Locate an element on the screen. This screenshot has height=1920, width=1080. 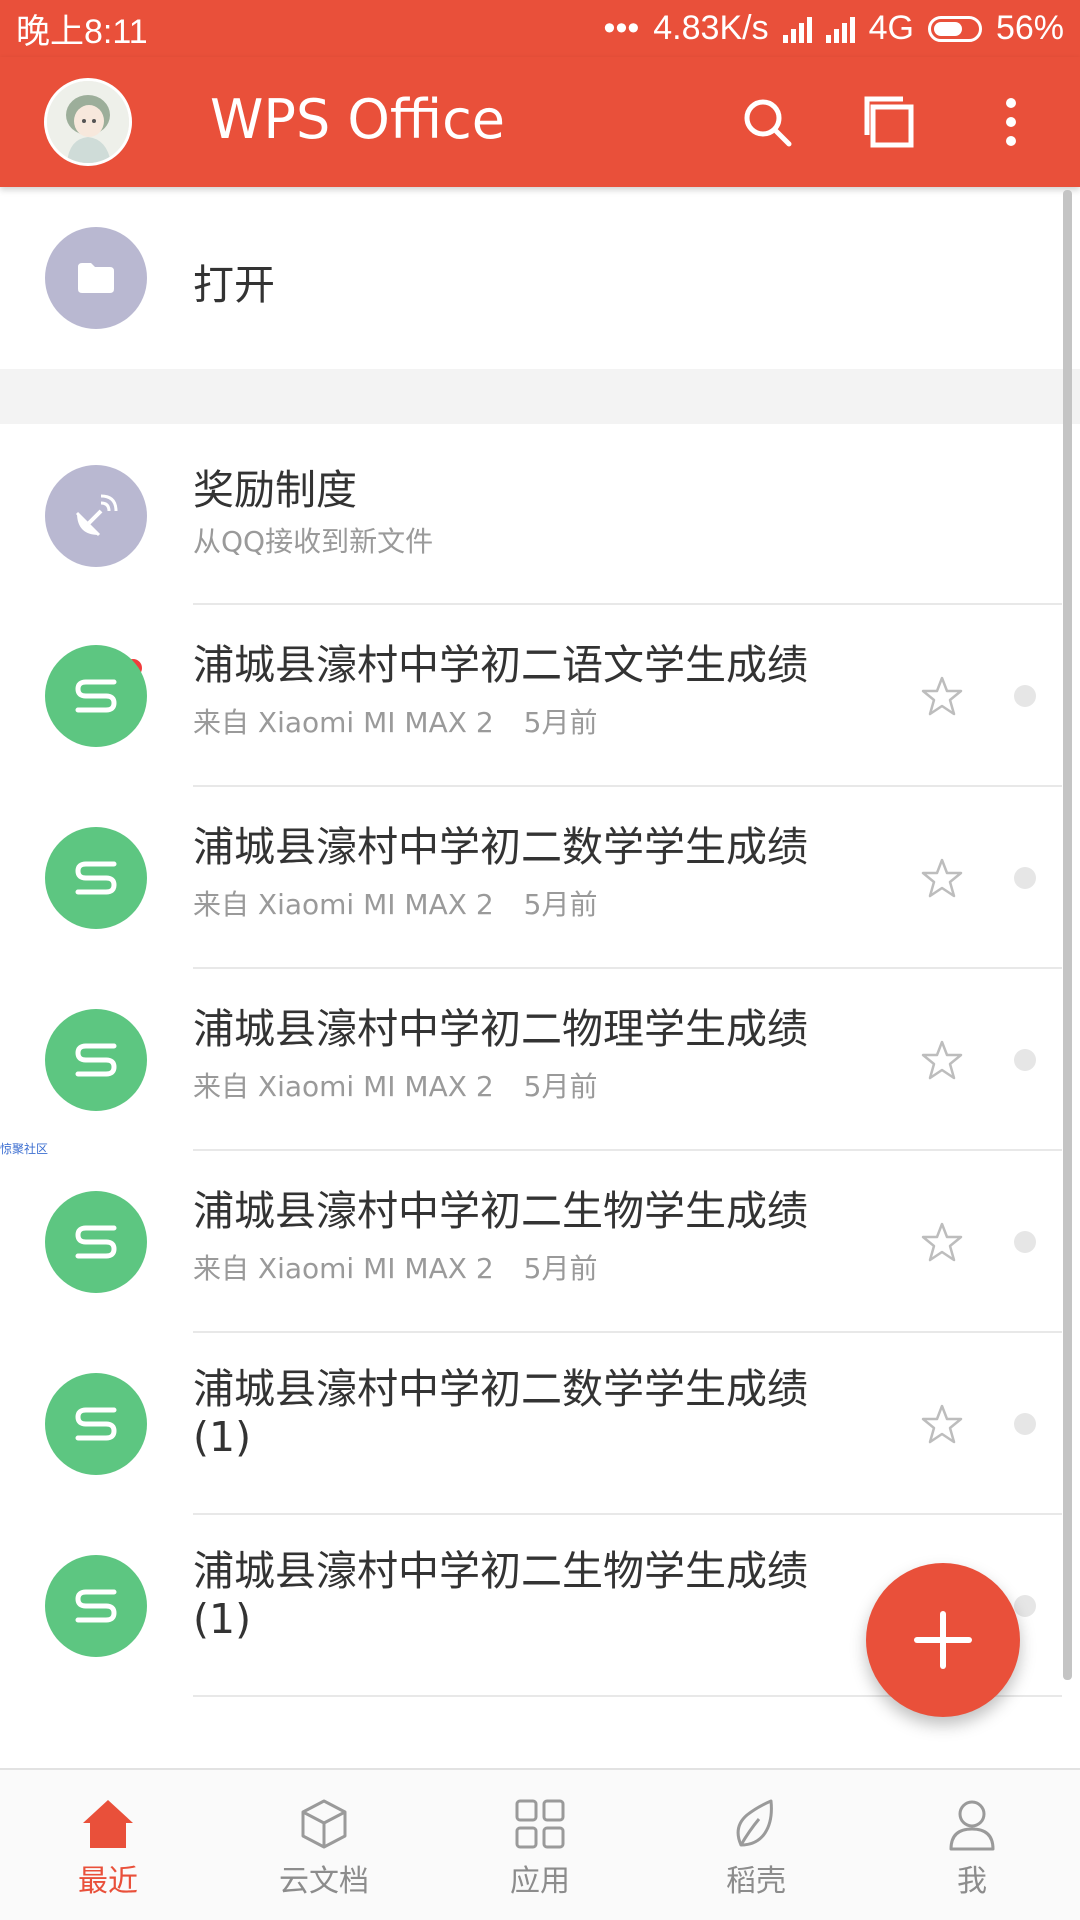
leaf-icon is located at coordinates (754, 1823).